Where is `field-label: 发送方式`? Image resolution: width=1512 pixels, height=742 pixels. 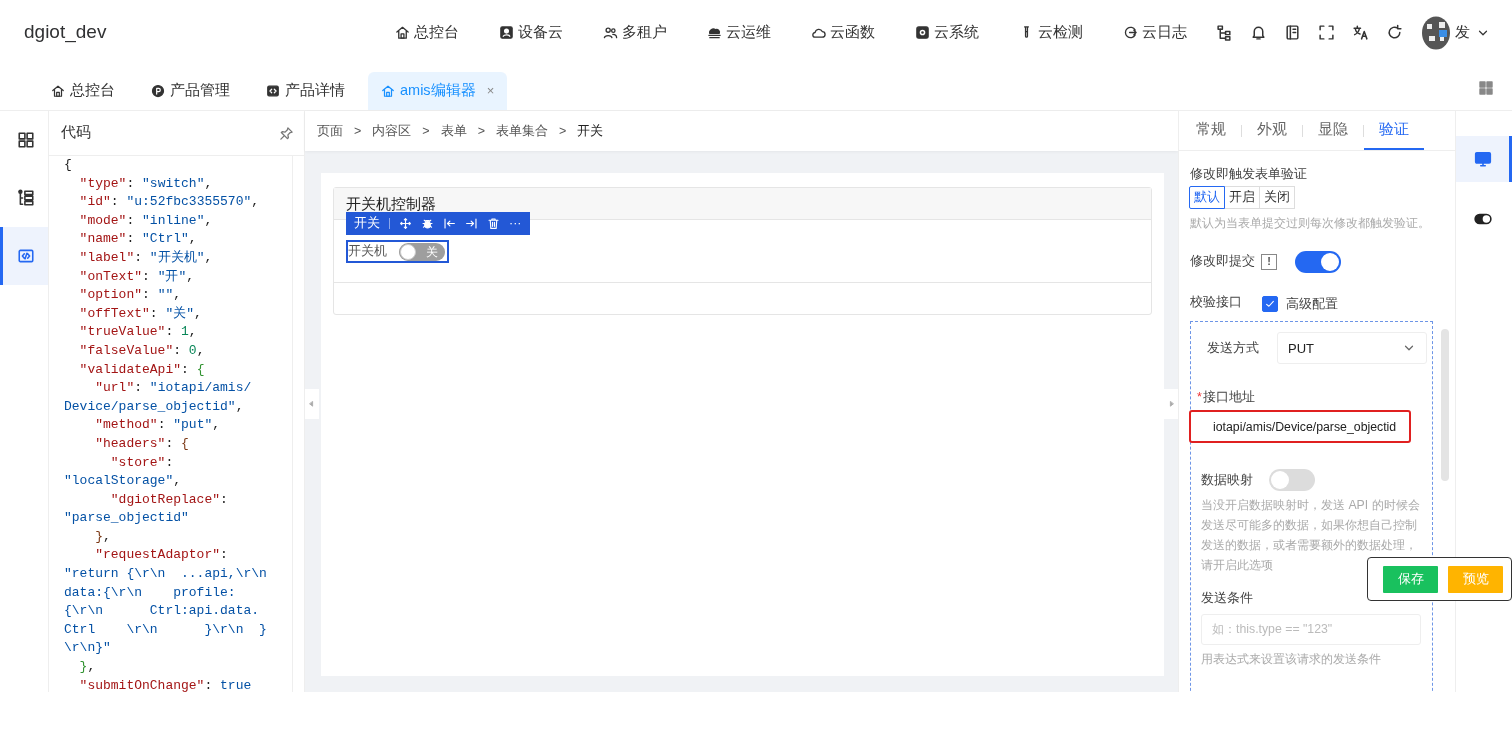
field-label: 发送方式 is located at coordinates (1233, 348).